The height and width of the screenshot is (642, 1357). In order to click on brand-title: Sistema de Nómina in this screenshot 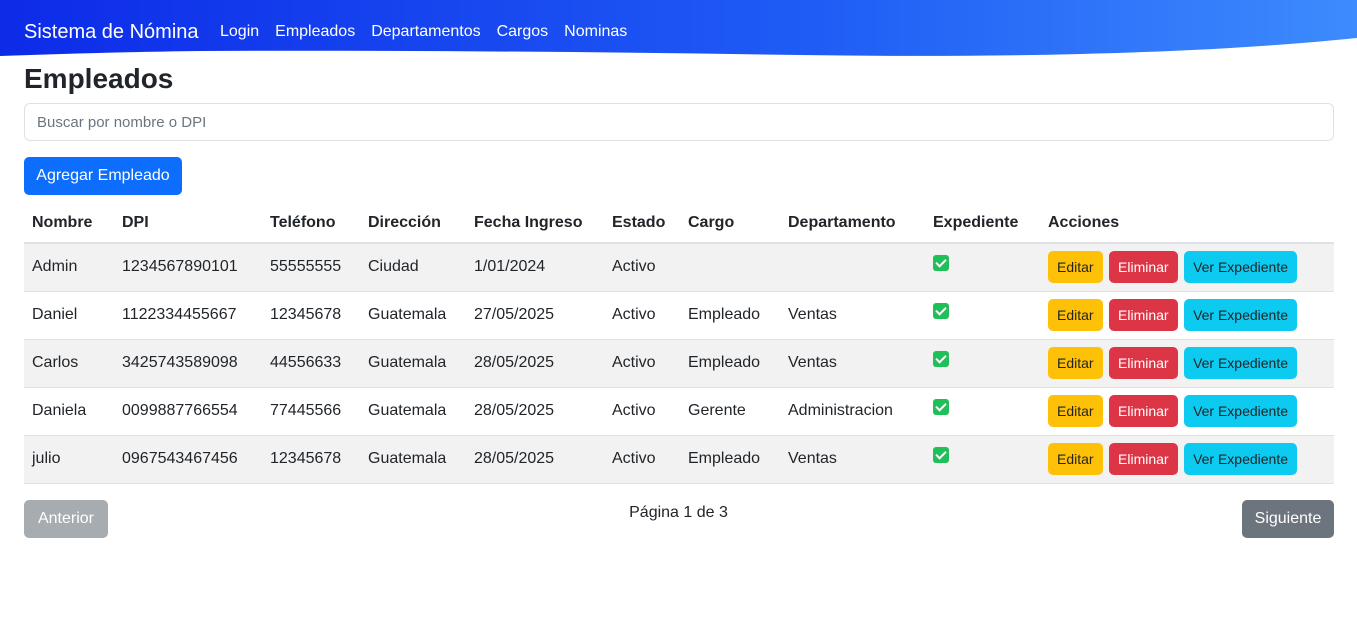, I will do `click(111, 32)`.